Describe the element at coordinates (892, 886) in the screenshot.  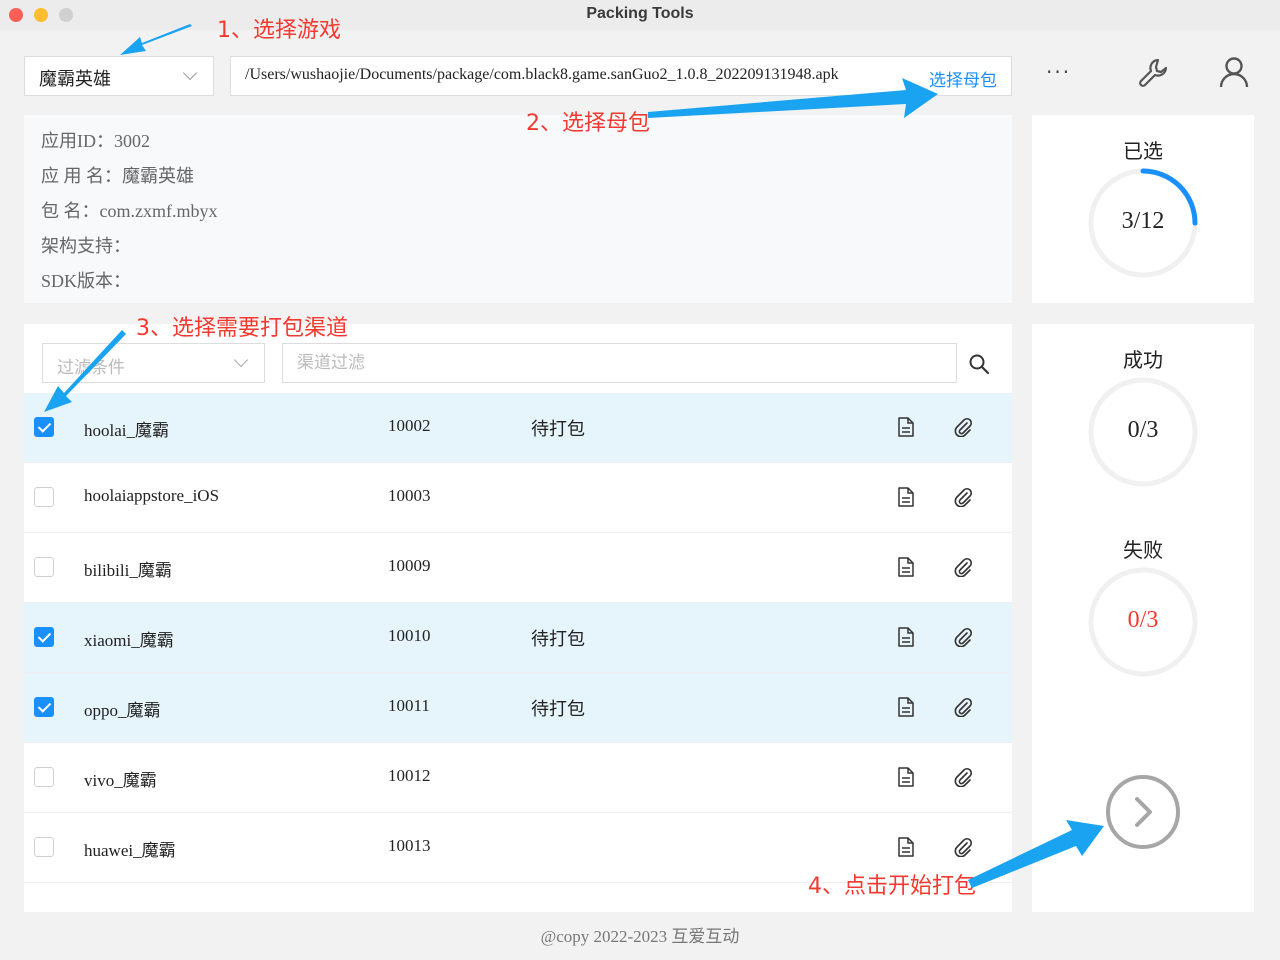
I see `annotation-step4: 4、点击开始打包` at that location.